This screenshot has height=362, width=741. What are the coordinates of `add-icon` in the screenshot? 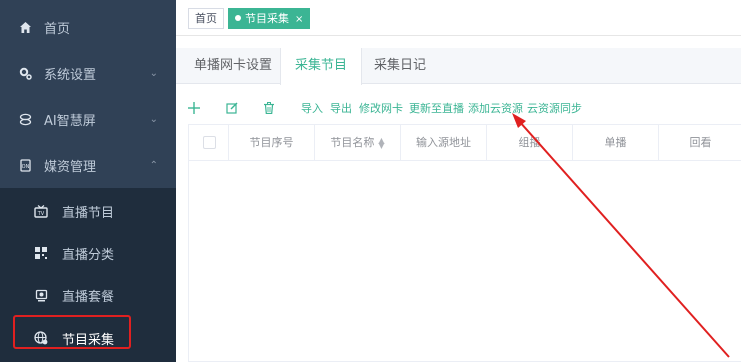 It's located at (194, 108).